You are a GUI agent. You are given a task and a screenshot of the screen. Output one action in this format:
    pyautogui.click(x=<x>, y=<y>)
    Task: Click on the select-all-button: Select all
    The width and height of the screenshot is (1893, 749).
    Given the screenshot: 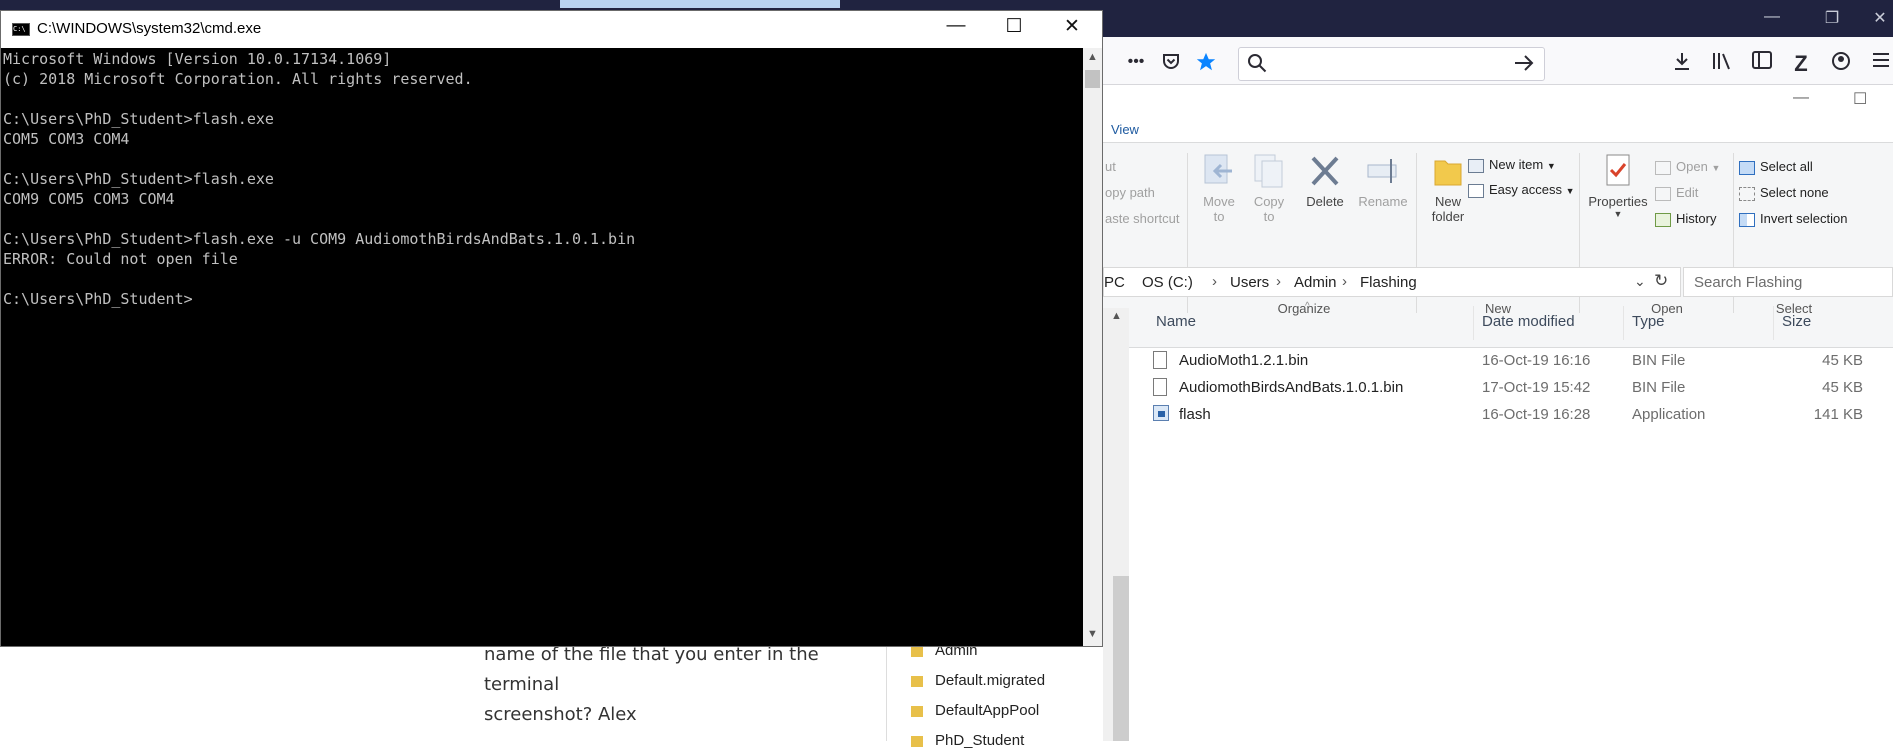 What is the action you would take?
    pyautogui.click(x=1776, y=167)
    